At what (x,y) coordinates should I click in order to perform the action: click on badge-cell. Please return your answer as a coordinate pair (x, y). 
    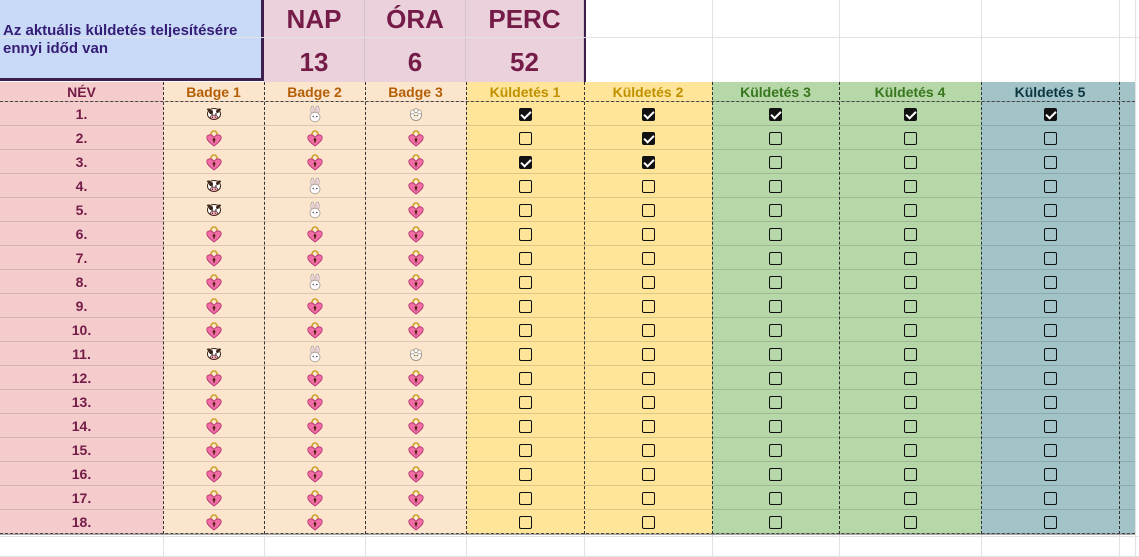
    Looking at the image, I should click on (314, 522).